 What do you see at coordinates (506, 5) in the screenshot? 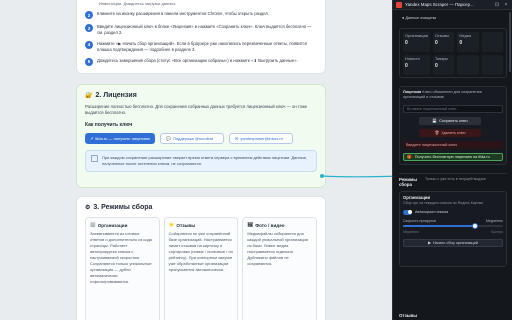
I see `close-icon: ×` at bounding box center [506, 5].